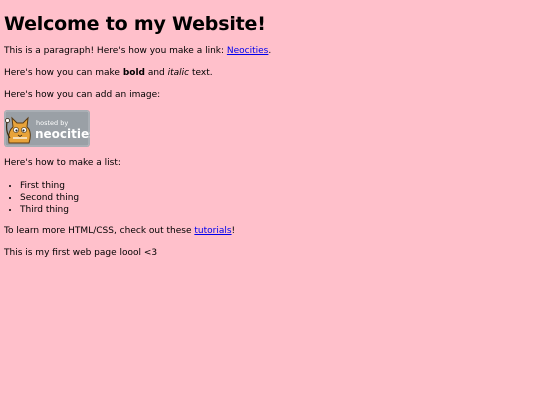 This screenshot has height=405, width=540. Describe the element at coordinates (81, 253) in the screenshot. I see `closing-paragraph: This is my first web page loool <3` at that location.